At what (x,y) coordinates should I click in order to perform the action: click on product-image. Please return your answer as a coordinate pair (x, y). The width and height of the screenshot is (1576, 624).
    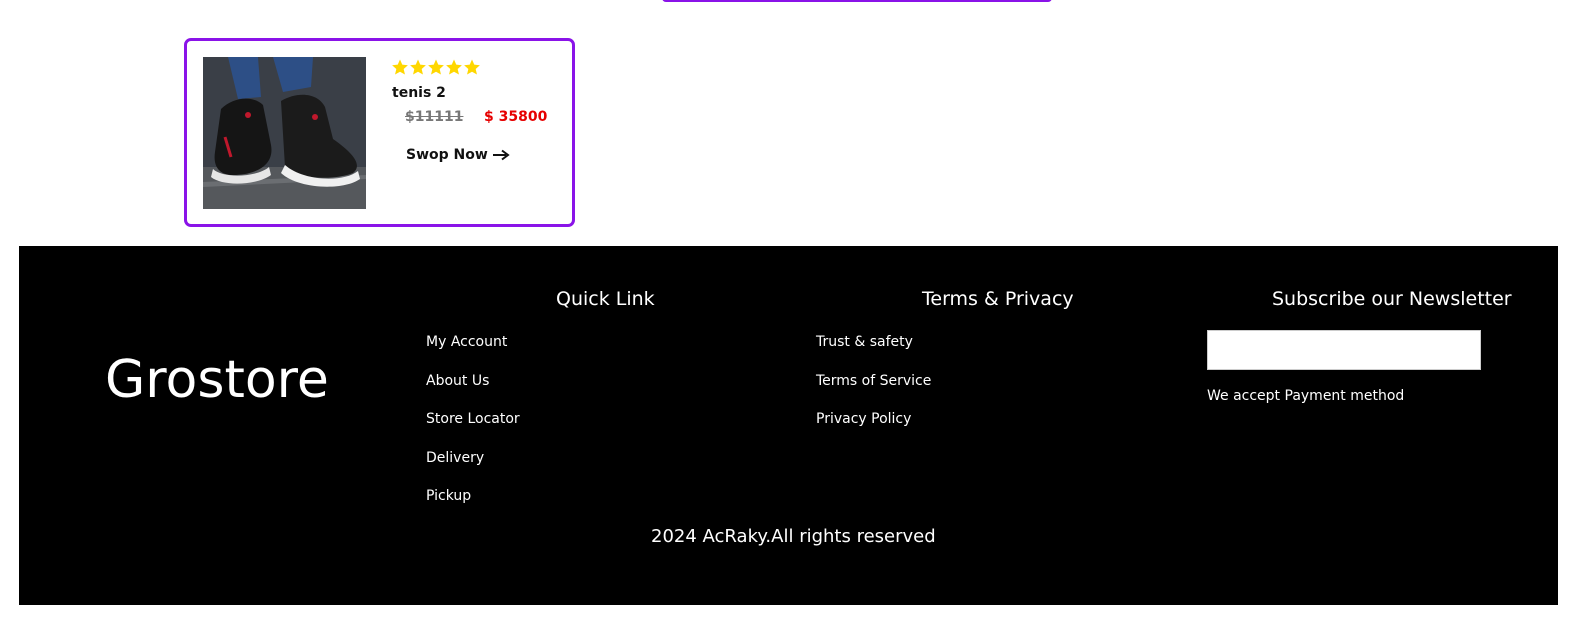
    Looking at the image, I should click on (284, 133).